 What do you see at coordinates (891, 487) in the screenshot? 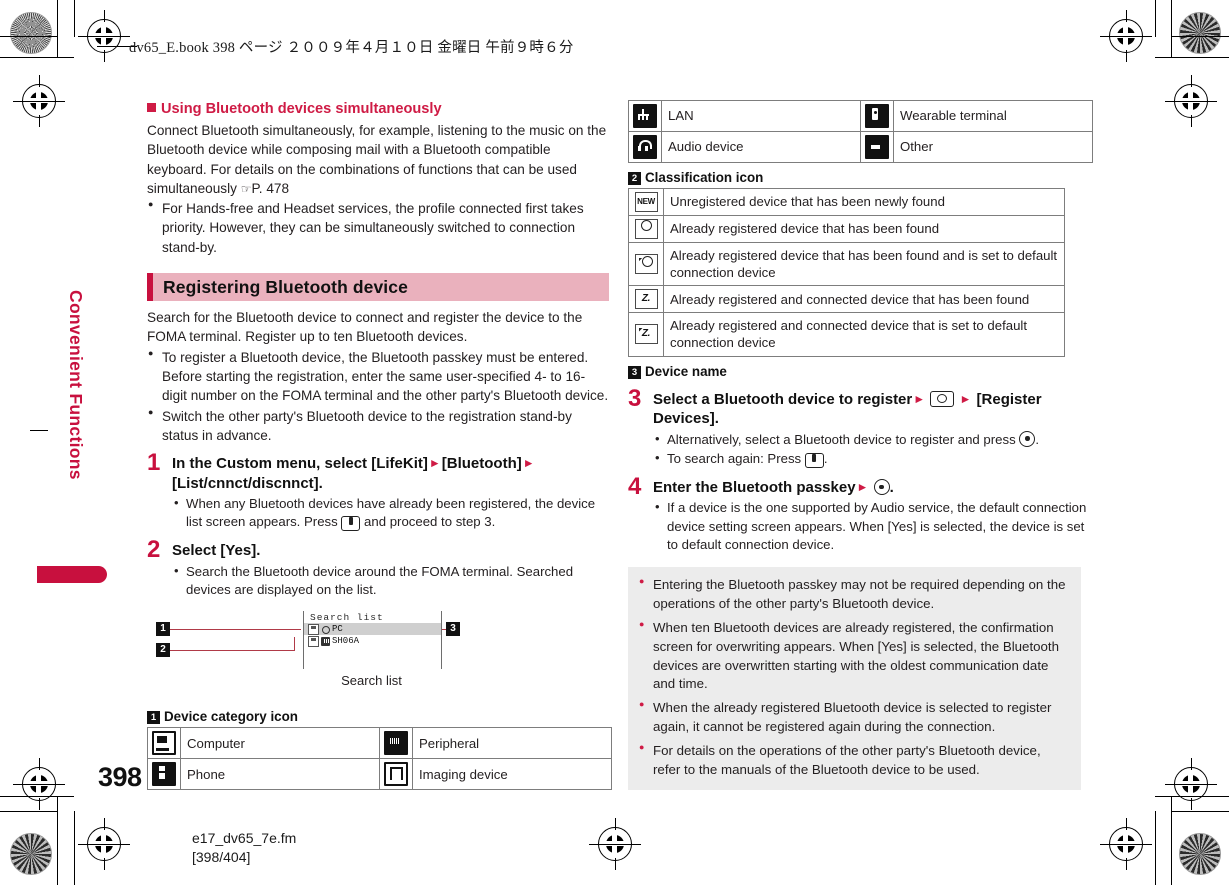
I see `step-title-part-b: .` at bounding box center [891, 487].